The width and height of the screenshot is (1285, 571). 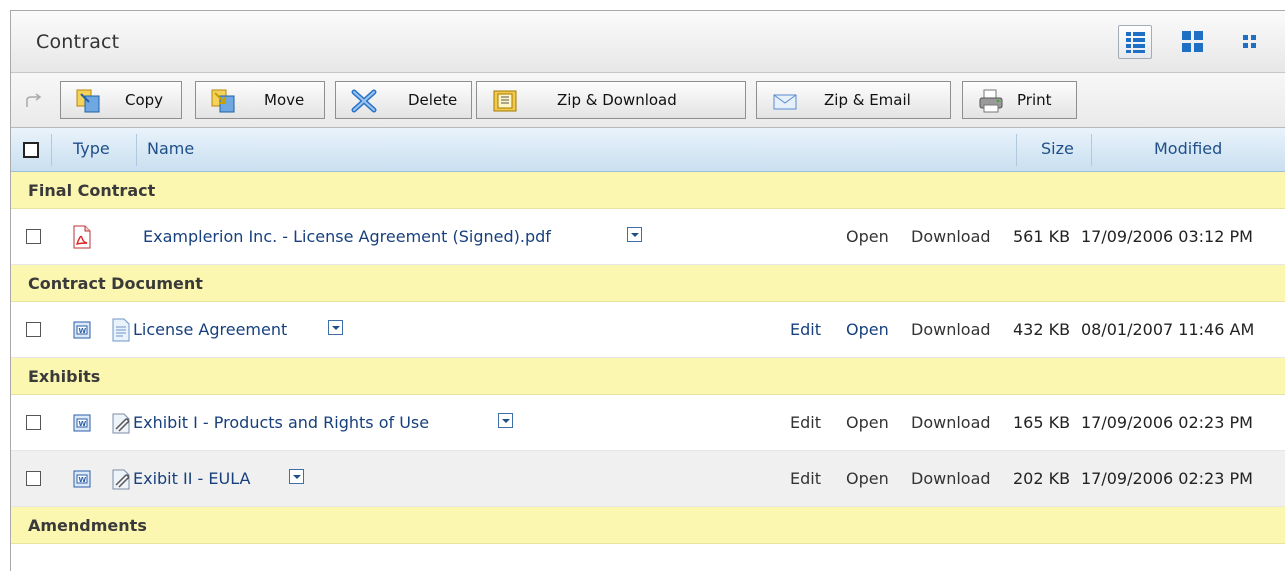 I want to click on group-header: Exhibits, so click(x=648, y=376).